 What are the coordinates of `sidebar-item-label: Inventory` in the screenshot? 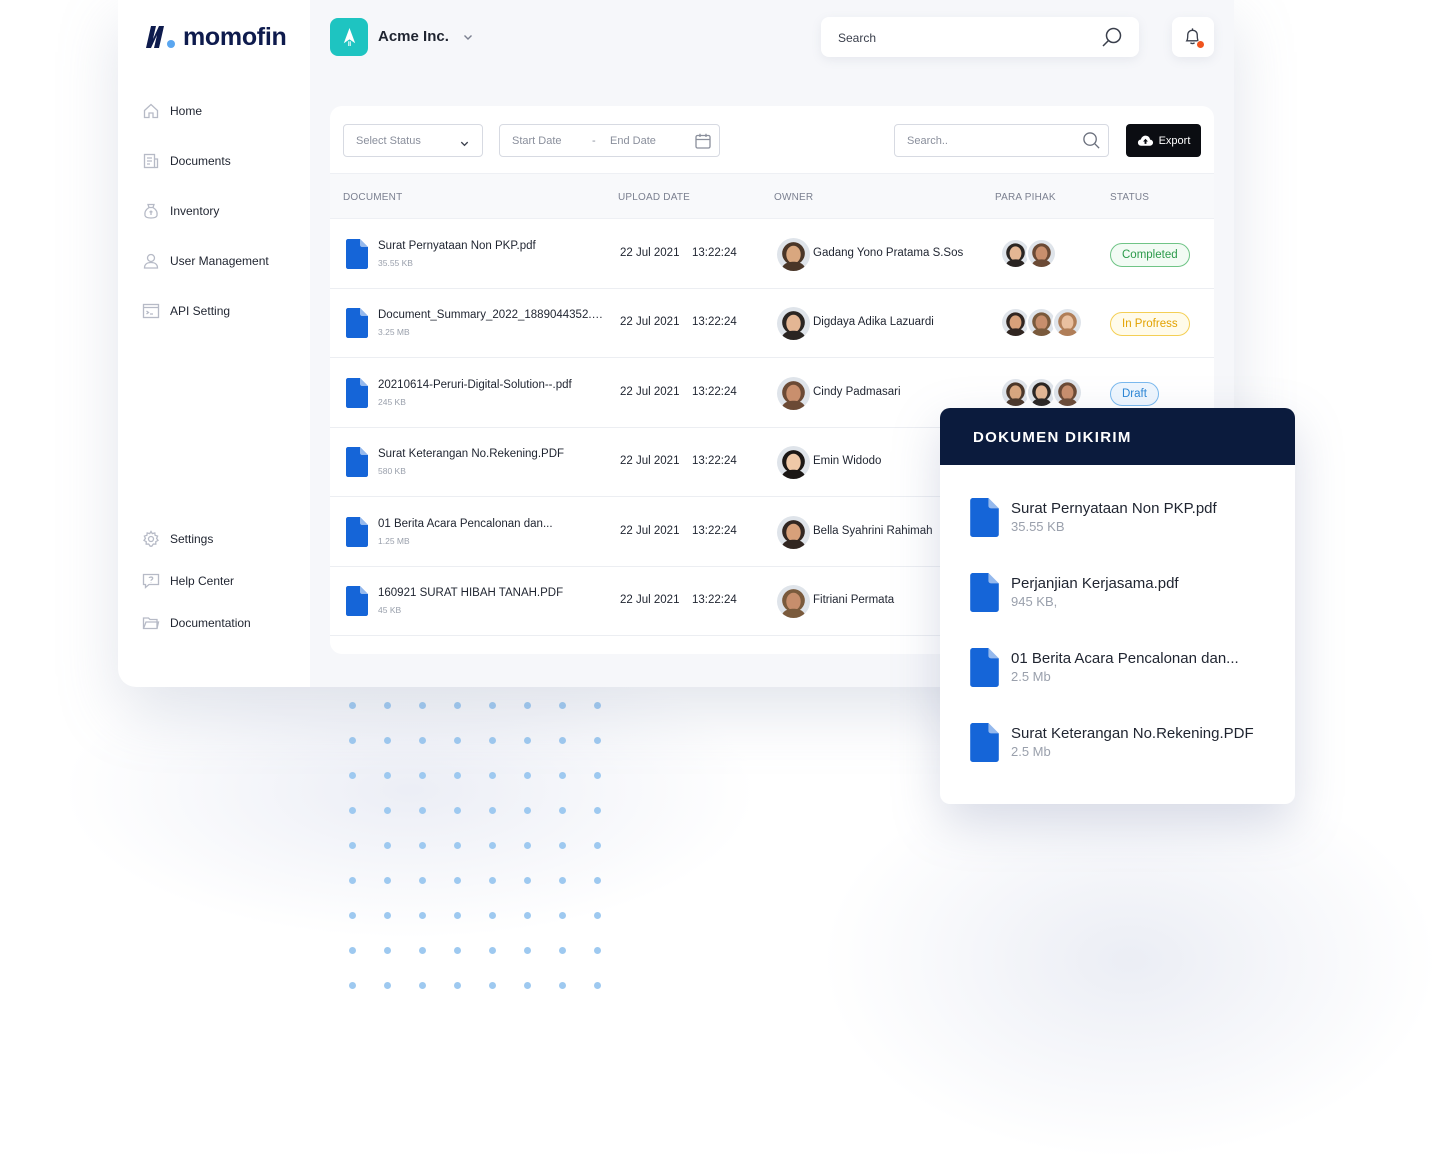 It's located at (195, 211).